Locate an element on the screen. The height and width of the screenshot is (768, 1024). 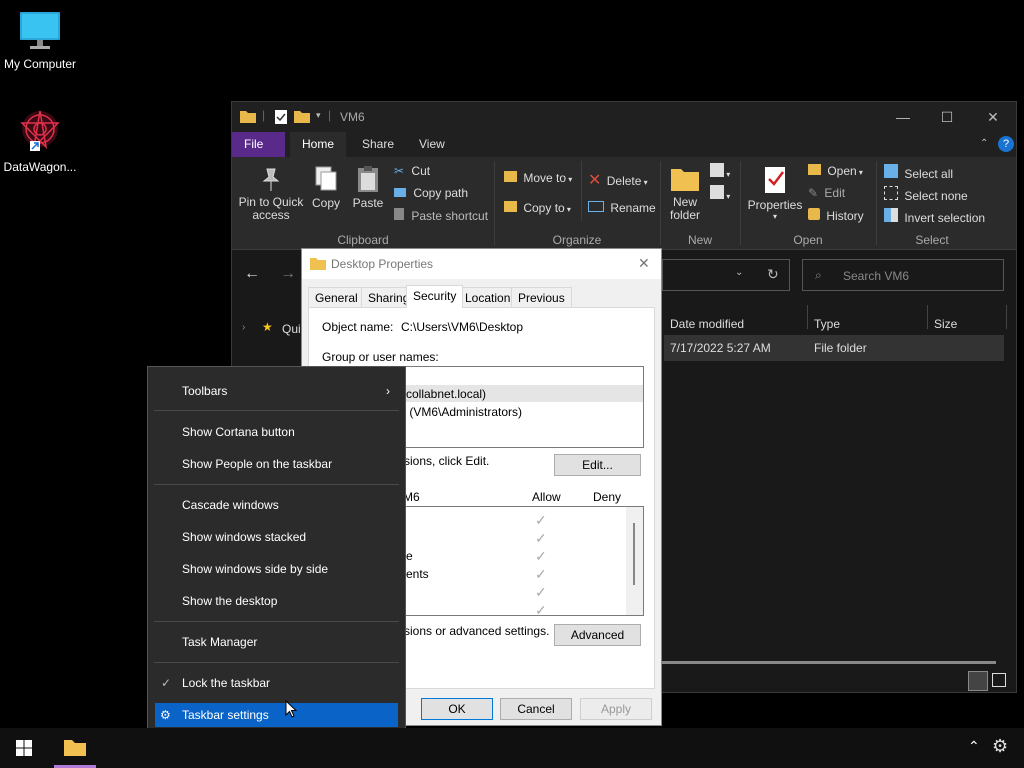
dialog-title: Desktop Properties is located at coordinates (382, 264).